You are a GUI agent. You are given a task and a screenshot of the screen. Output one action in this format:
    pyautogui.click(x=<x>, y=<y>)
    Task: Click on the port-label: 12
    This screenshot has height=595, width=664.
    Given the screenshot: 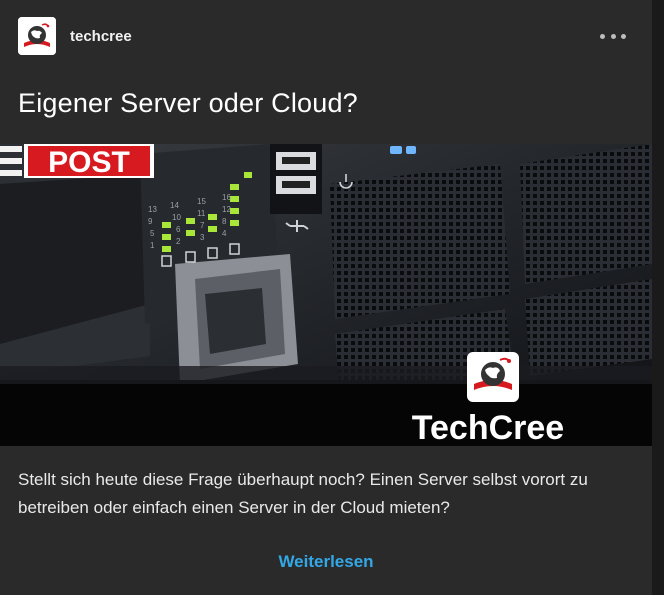 What is the action you would take?
    pyautogui.click(x=226, y=209)
    